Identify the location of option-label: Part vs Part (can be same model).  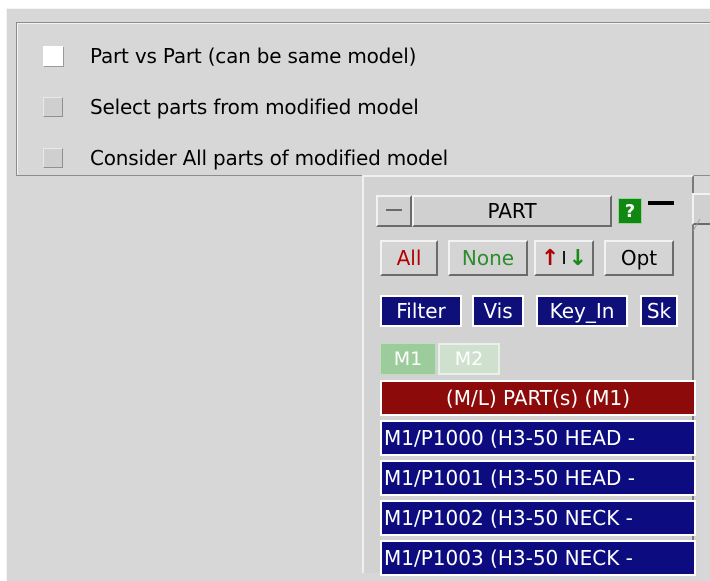
(253, 56).